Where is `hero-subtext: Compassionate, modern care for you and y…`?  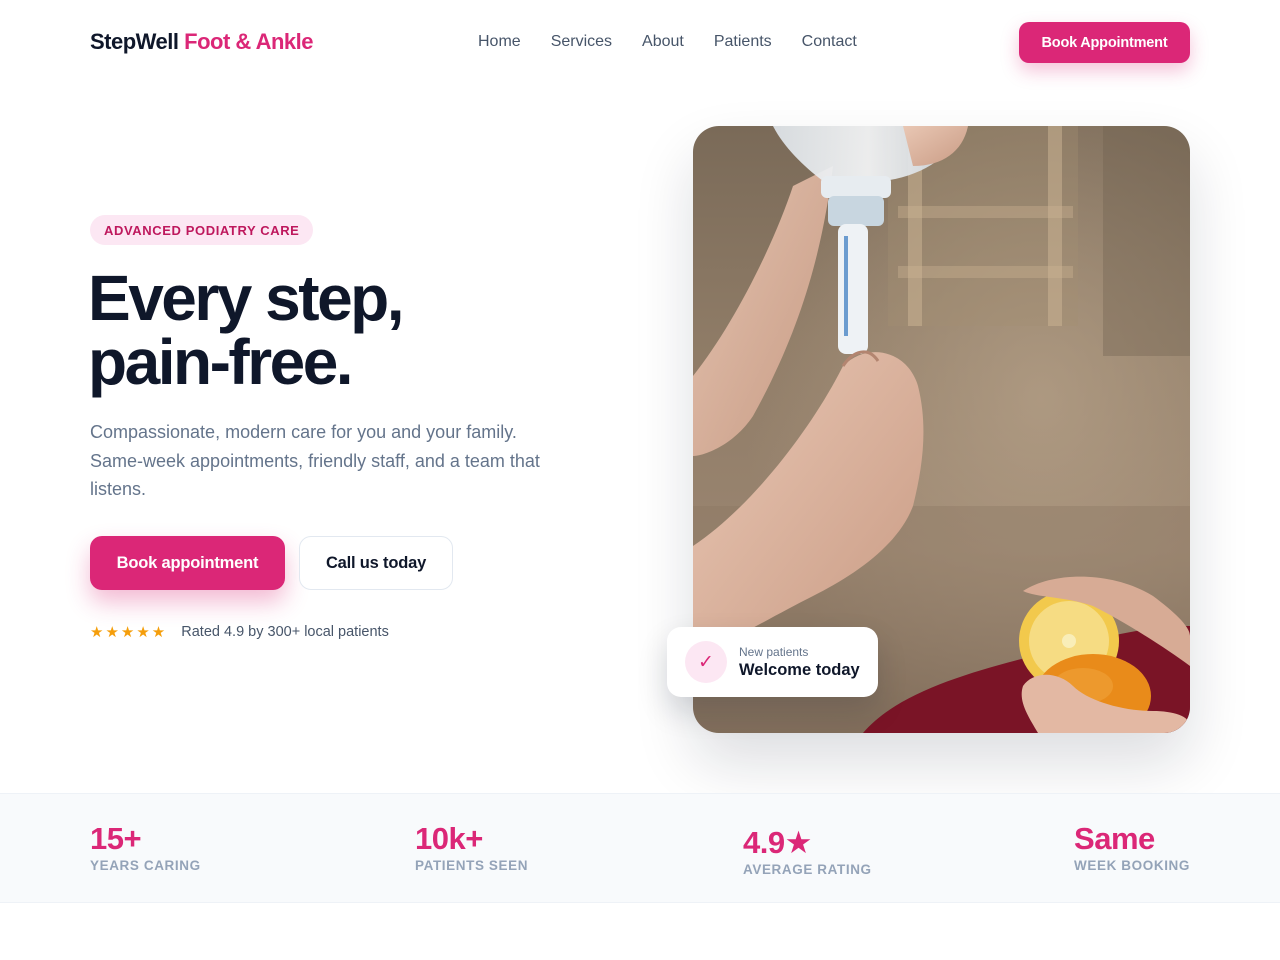 hero-subtext: Compassionate, modern care for you and y… is located at coordinates (315, 460).